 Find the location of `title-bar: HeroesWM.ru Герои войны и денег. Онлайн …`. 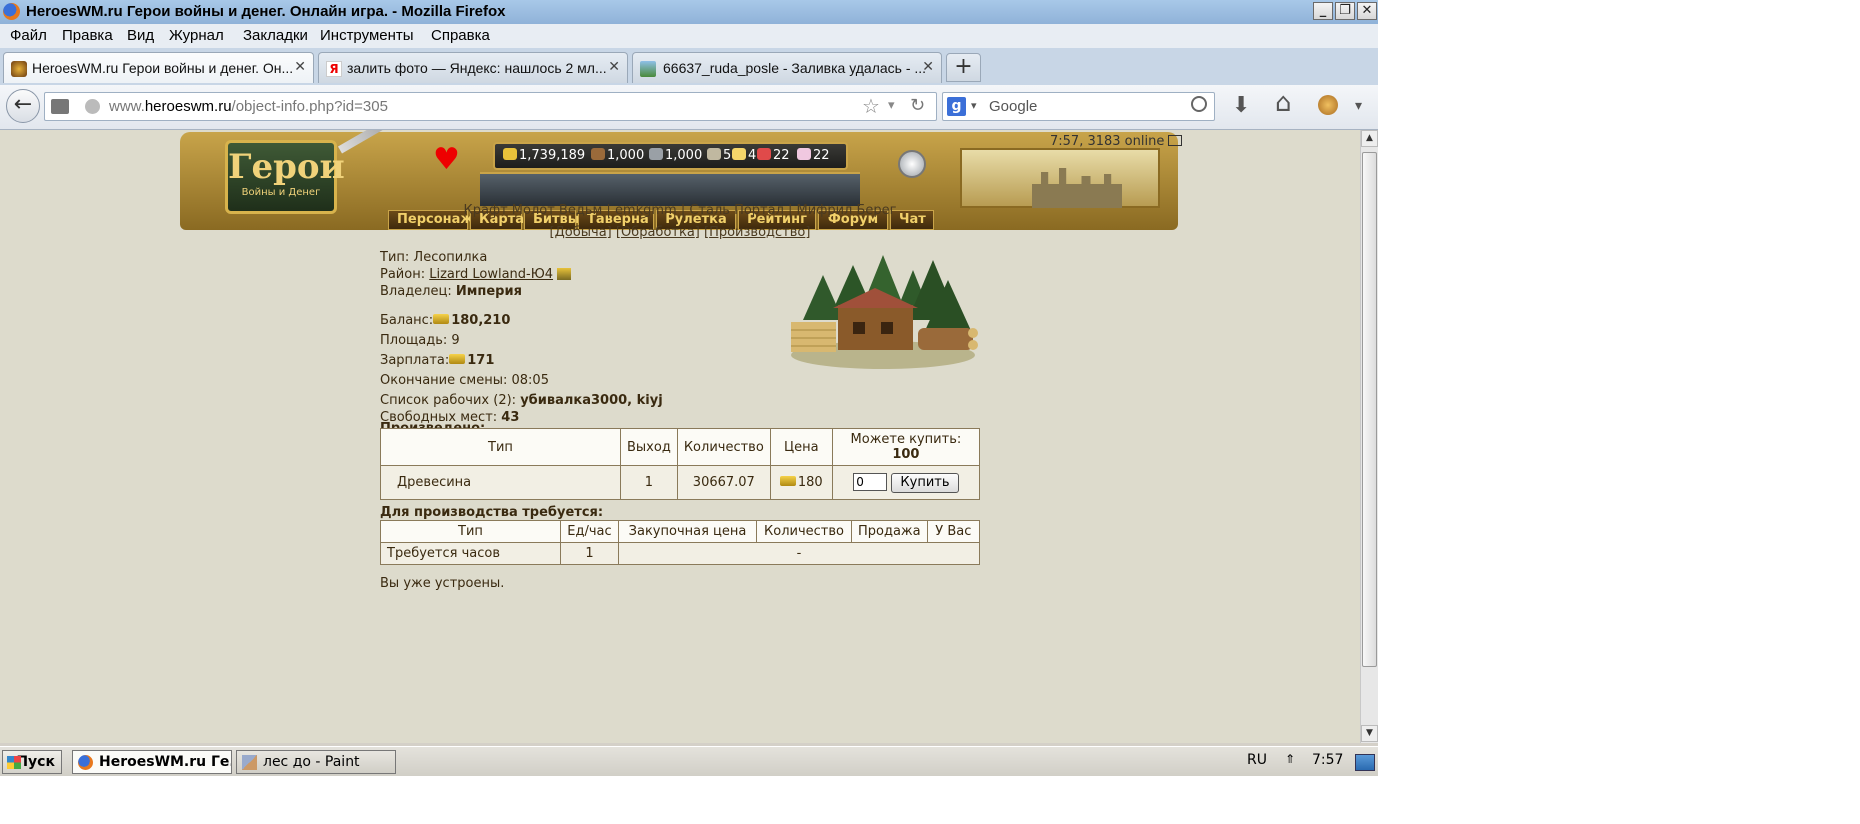

title-bar: HeroesWM.ru Герои войны и денег. Онлайн … is located at coordinates (689, 12).